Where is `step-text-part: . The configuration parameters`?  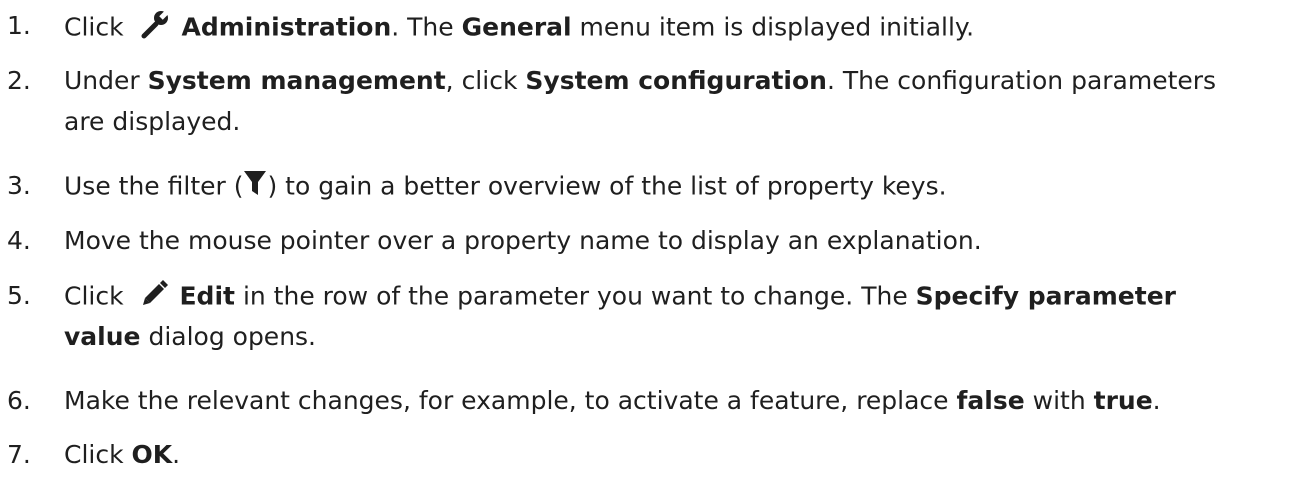 step-text-part: . The configuration parameters is located at coordinates (1021, 80).